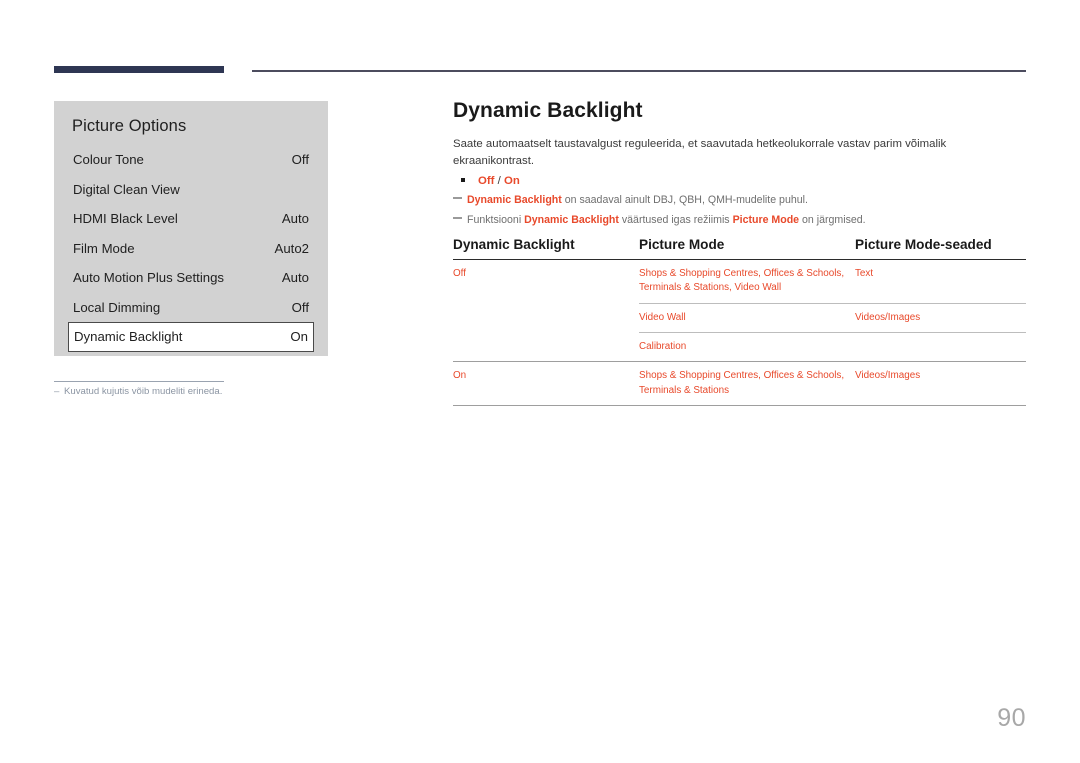 This screenshot has width=1080, height=763. What do you see at coordinates (546, 248) in the screenshot?
I see `column-header-dynamic-backlight: Dynamic Backlight` at bounding box center [546, 248].